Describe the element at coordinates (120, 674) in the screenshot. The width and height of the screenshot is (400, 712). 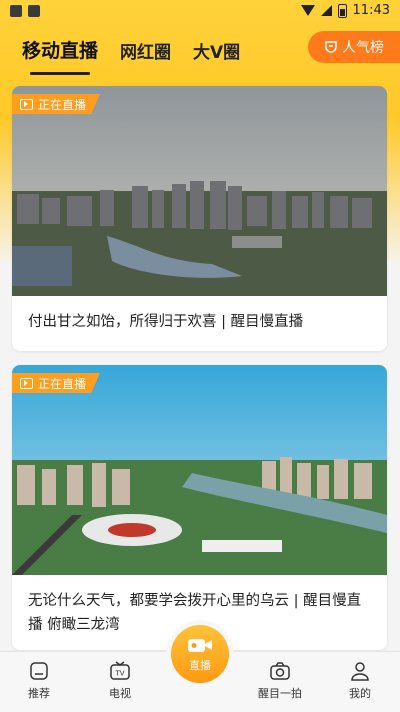
I see `svg-text: TV` at that location.